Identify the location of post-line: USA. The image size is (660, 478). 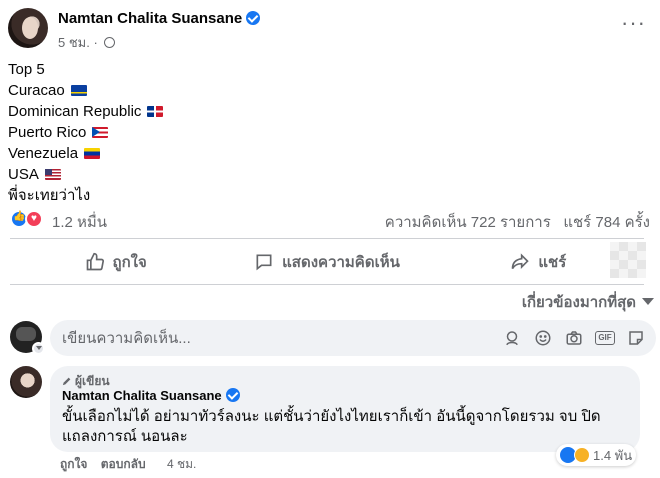
(328, 174).